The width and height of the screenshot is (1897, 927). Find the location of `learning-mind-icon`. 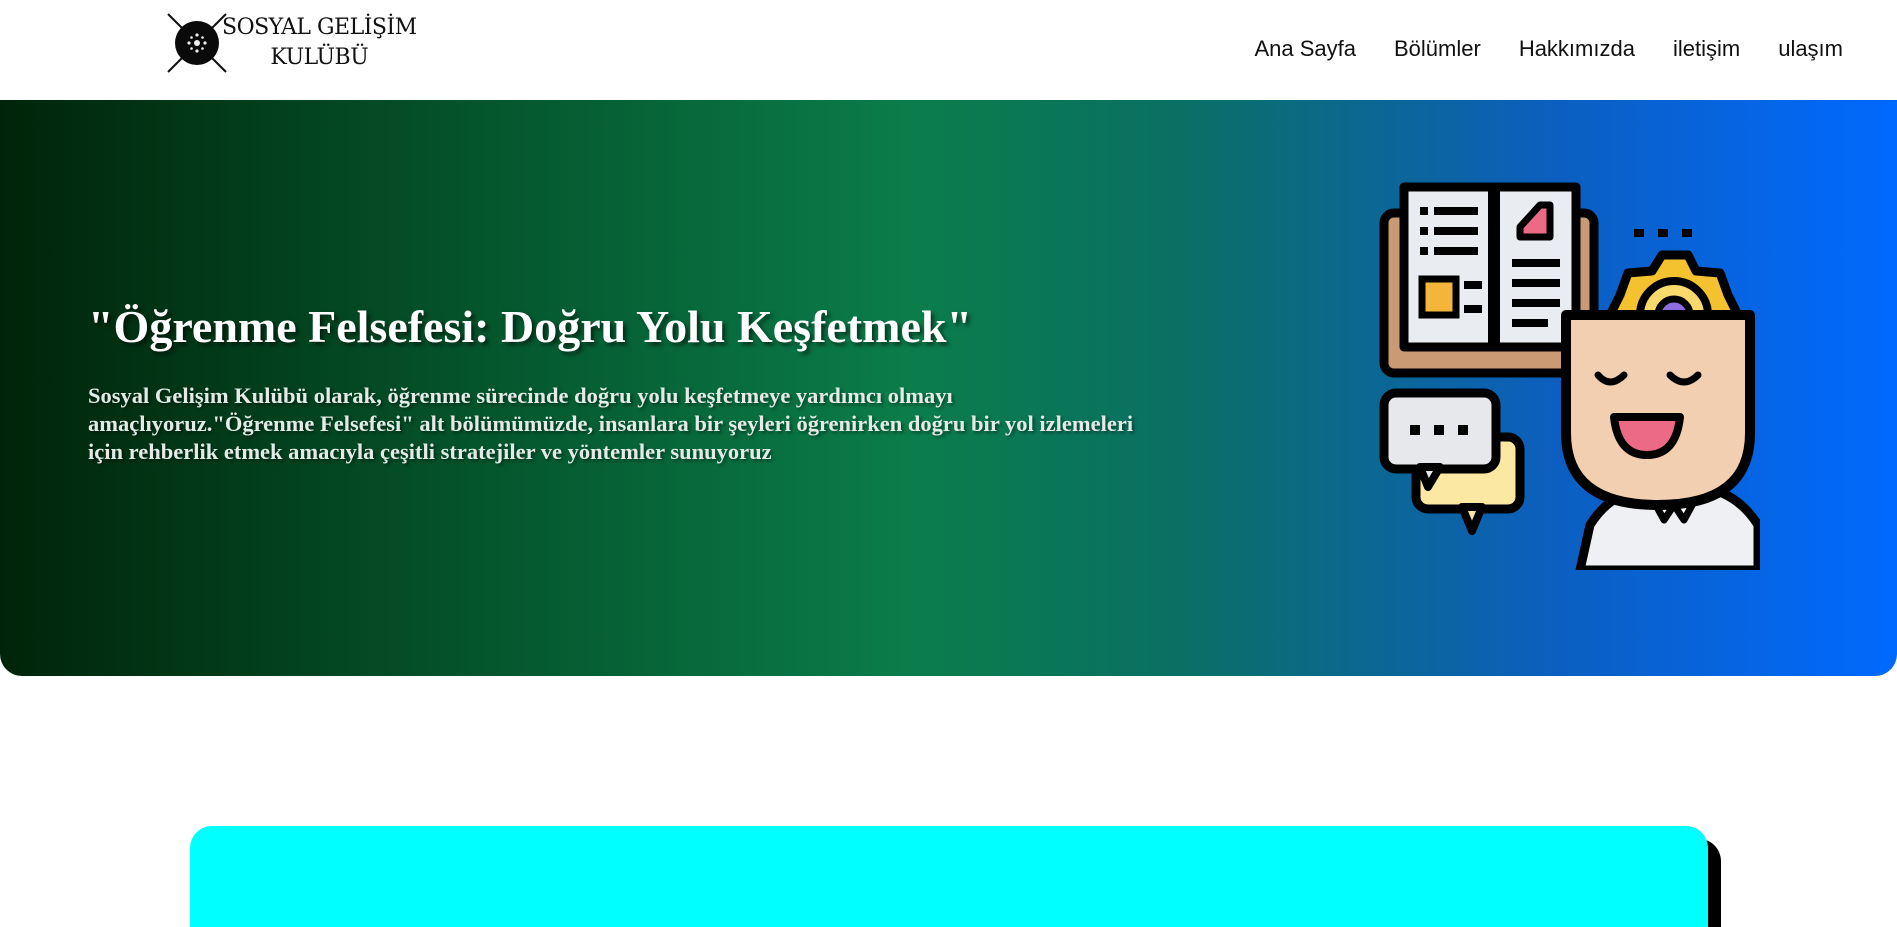

learning-mind-icon is located at coordinates (1569, 376).